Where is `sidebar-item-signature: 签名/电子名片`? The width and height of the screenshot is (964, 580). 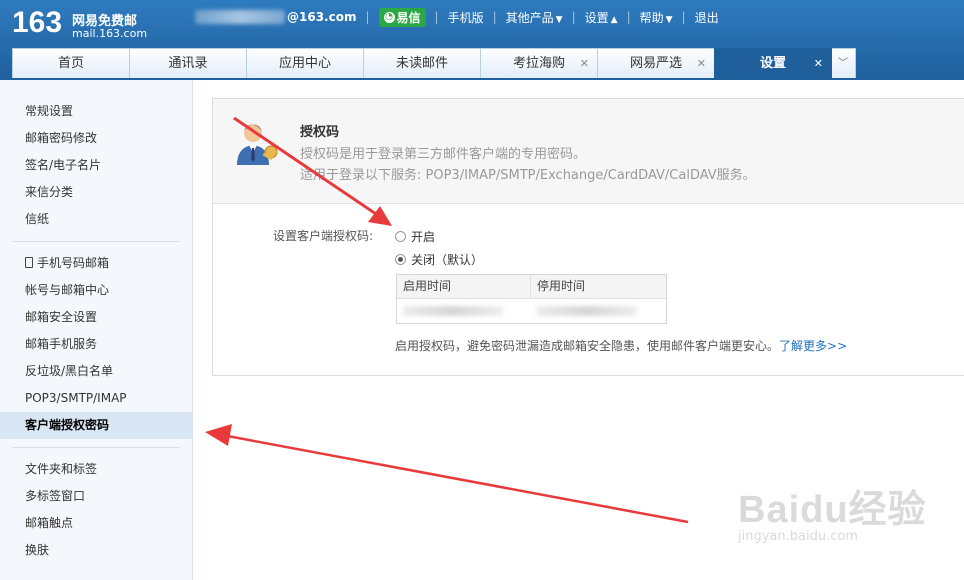 sidebar-item-signature: 签名/电子名片 is located at coordinates (96, 165).